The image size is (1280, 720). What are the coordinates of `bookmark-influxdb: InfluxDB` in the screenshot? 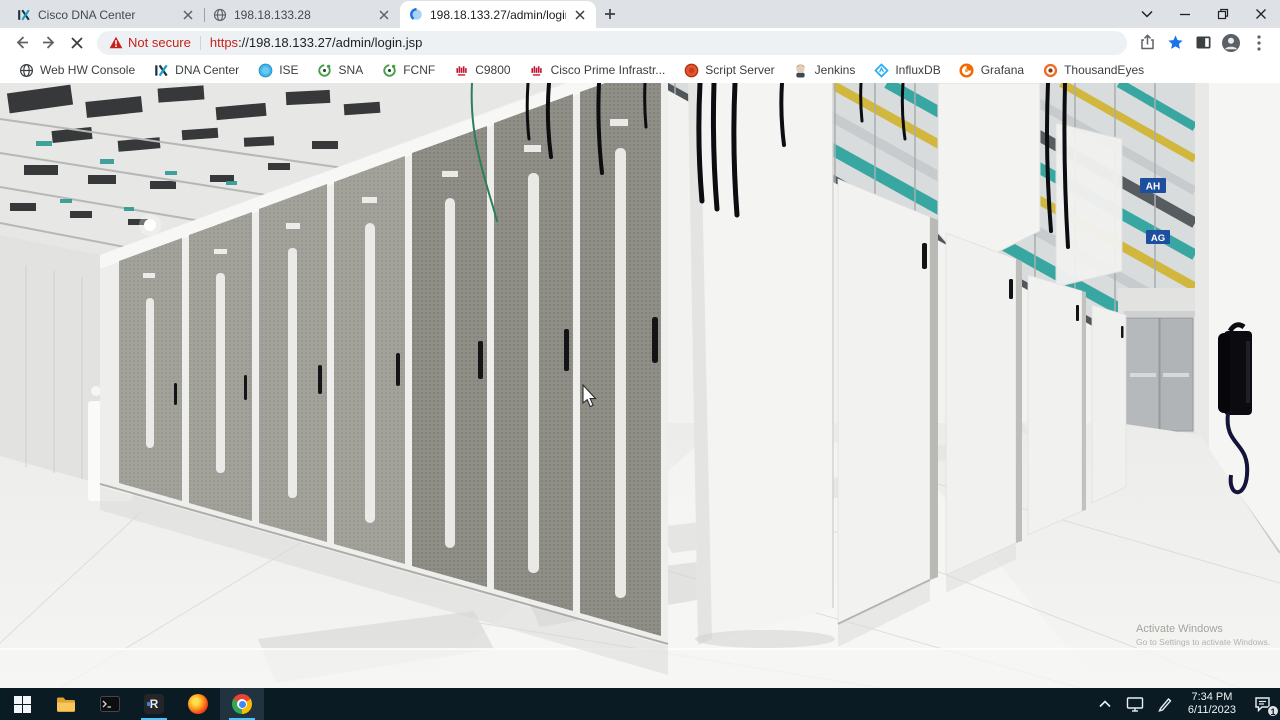 It's located at (906, 70).